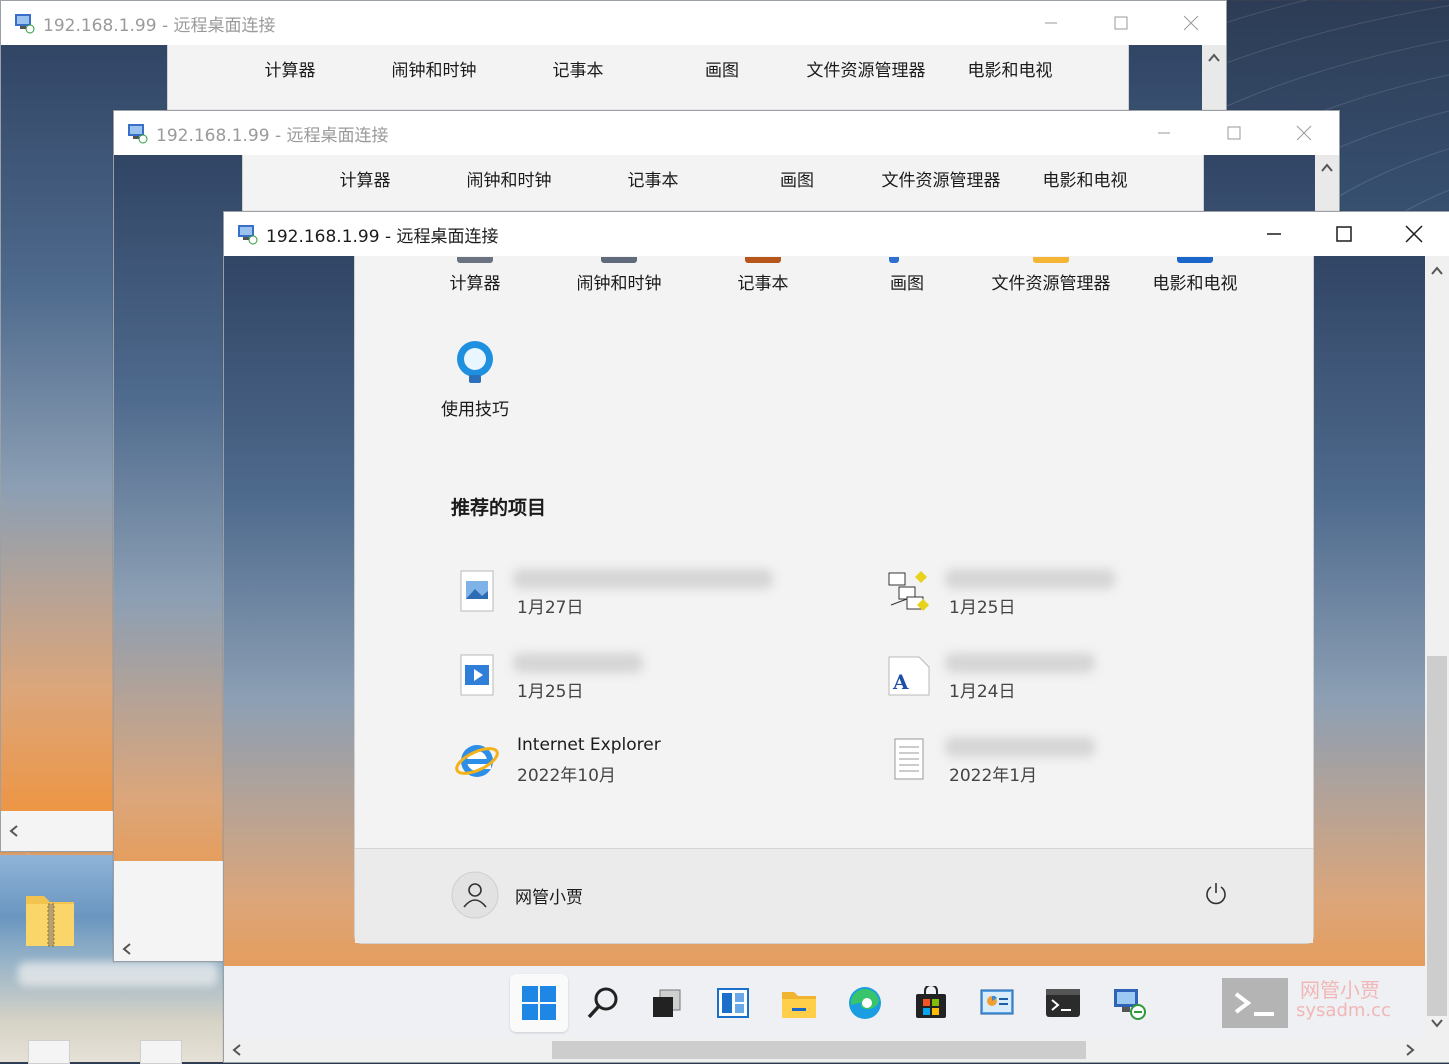 Image resolution: width=1449 pixels, height=1064 pixels. Describe the element at coordinates (635, 593) in the screenshot. I see `recommended-item: 1月27日` at that location.